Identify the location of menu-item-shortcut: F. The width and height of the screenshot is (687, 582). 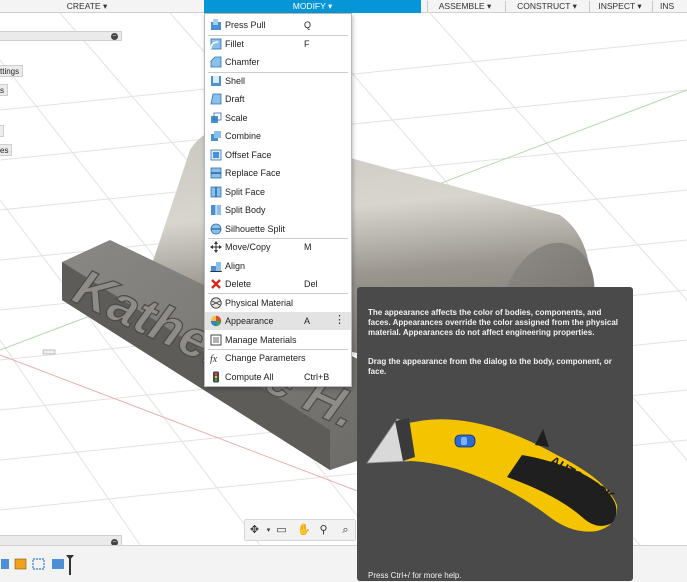
(307, 44).